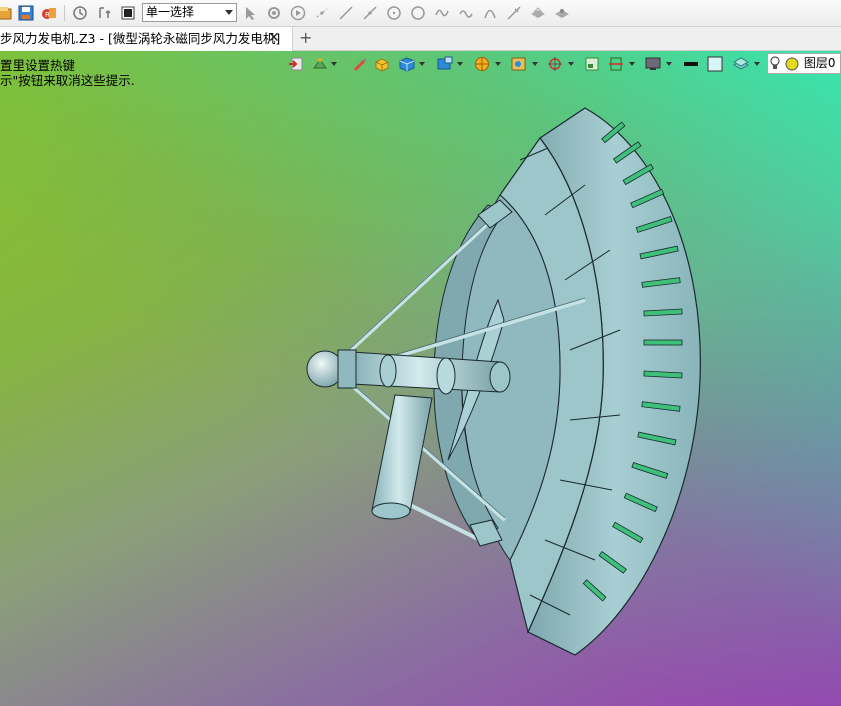 The height and width of the screenshot is (706, 841). What do you see at coordinates (104, 13) in the screenshot?
I see `redo-icon` at bounding box center [104, 13].